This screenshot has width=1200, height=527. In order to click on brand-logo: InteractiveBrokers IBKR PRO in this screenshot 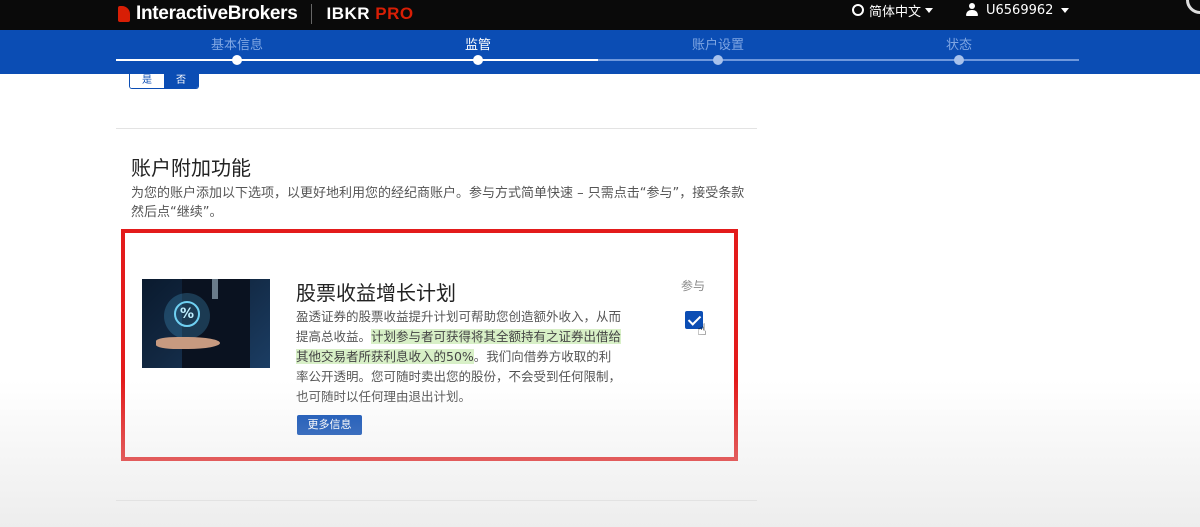, I will do `click(265, 14)`.